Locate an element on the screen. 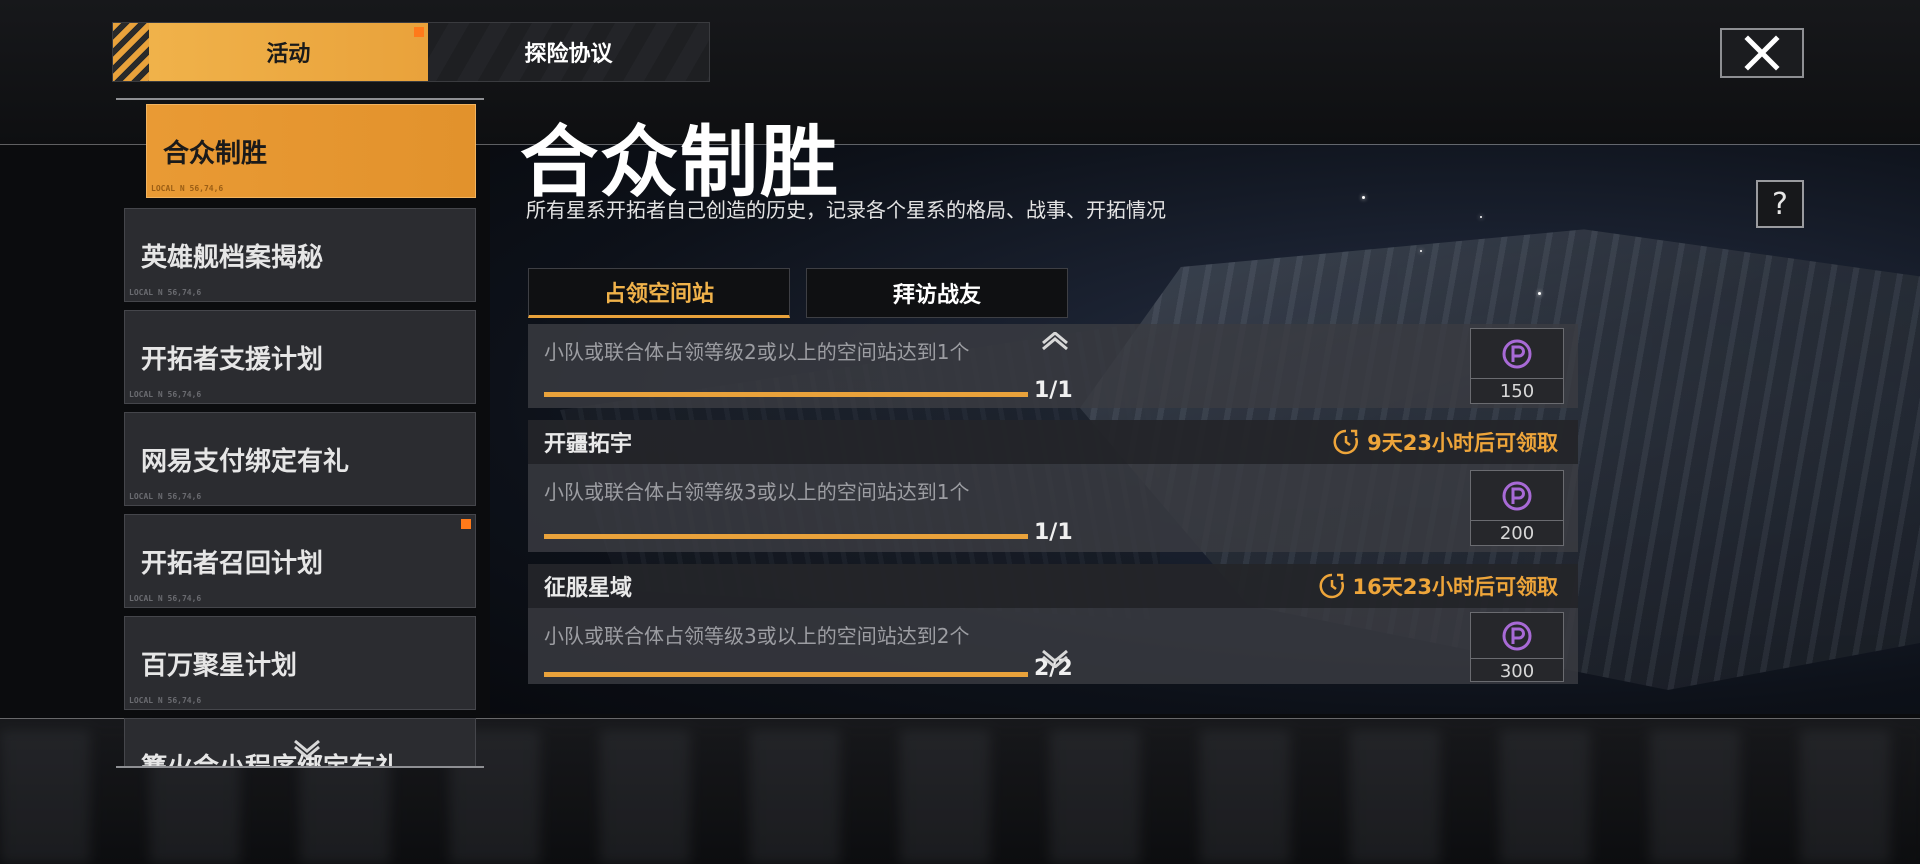 The height and width of the screenshot is (864, 1920). sidebar-item-label: 英雄舰档案揭秘 is located at coordinates (232, 257).